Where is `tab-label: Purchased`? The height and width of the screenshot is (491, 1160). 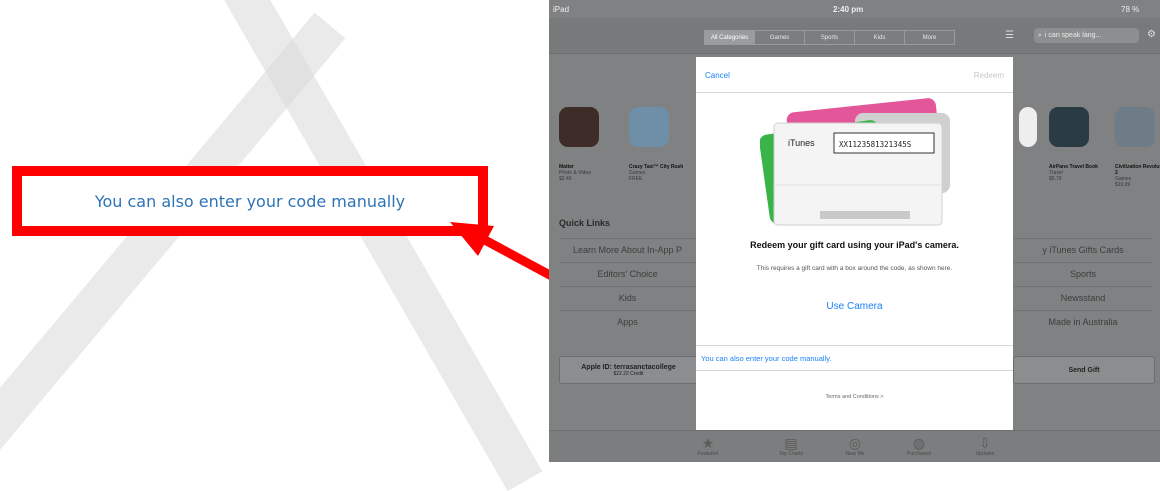
tab-label: Purchased is located at coordinates (919, 454).